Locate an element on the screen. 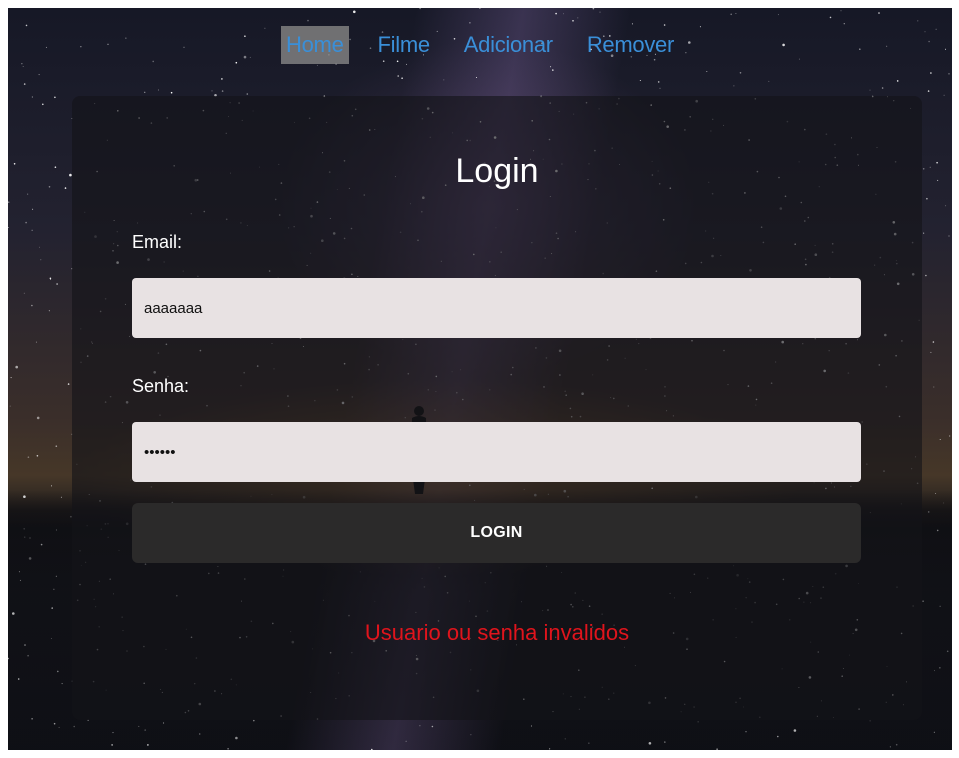  top-nav: Home Filme Adicionar Remover is located at coordinates (480, 45).